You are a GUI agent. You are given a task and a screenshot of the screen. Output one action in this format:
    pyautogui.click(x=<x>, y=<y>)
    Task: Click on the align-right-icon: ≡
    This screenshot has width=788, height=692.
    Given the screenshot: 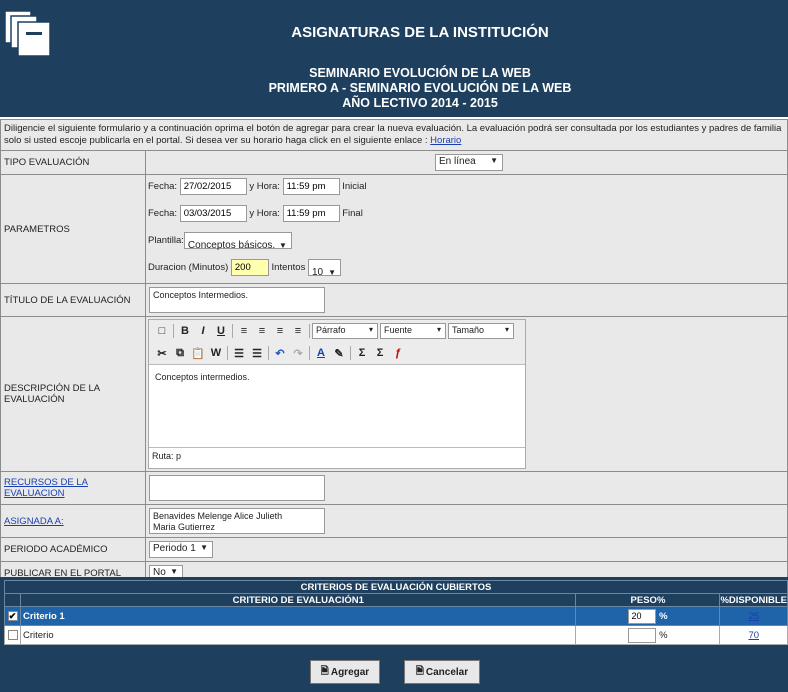 What is the action you would take?
    pyautogui.click(x=280, y=331)
    